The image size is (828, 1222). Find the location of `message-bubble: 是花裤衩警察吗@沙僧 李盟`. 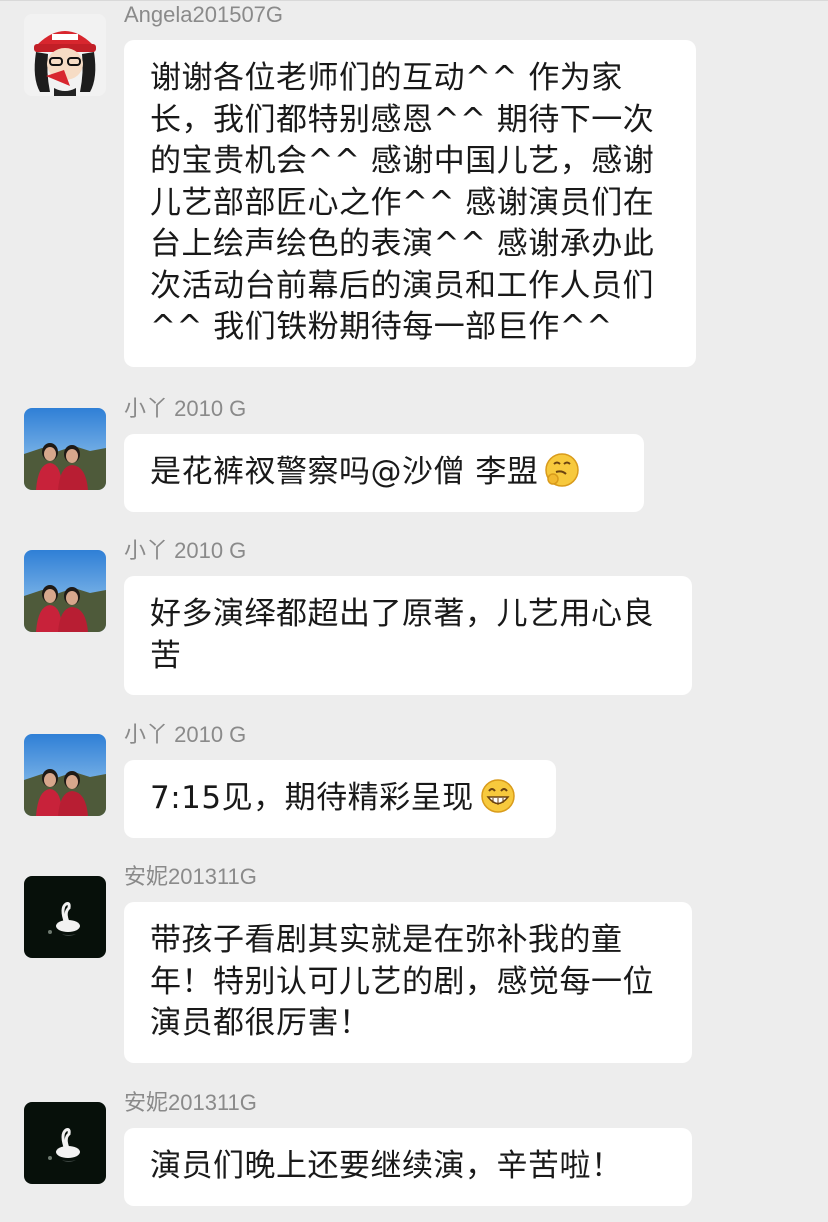

message-bubble: 是花裤衩警察吗@沙僧 李盟 is located at coordinates (384, 473).